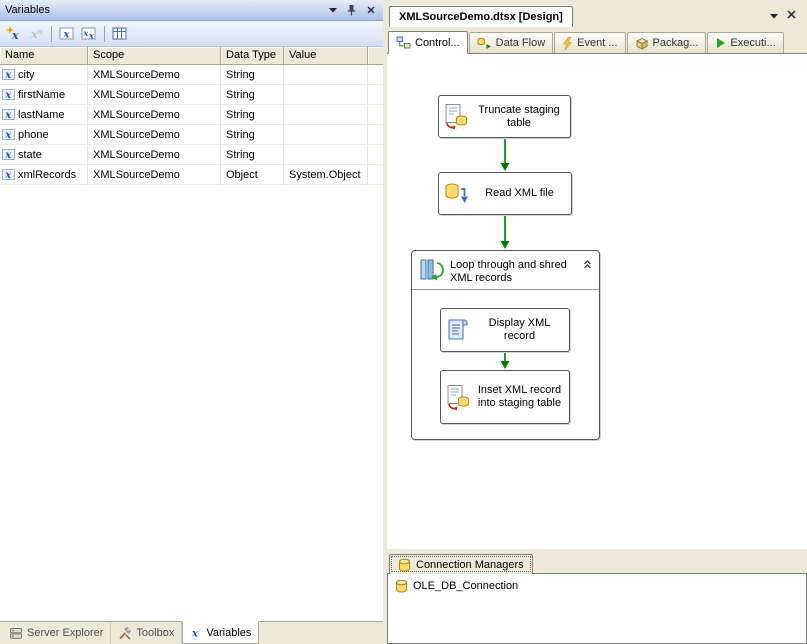 The width and height of the screenshot is (807, 644). I want to click on variable-name: state, so click(30, 154).